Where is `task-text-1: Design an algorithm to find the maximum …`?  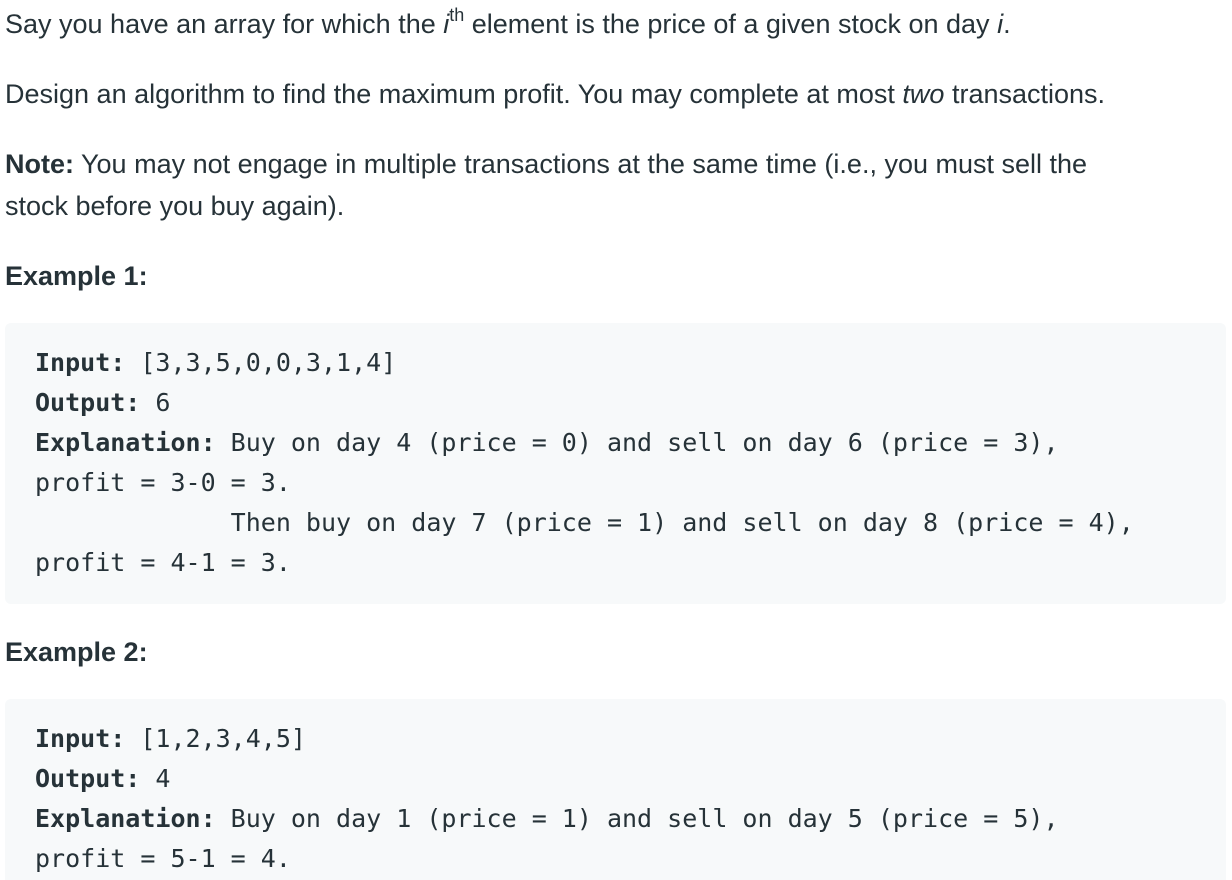 task-text-1: Design an algorithm to find the maximum … is located at coordinates (454, 94).